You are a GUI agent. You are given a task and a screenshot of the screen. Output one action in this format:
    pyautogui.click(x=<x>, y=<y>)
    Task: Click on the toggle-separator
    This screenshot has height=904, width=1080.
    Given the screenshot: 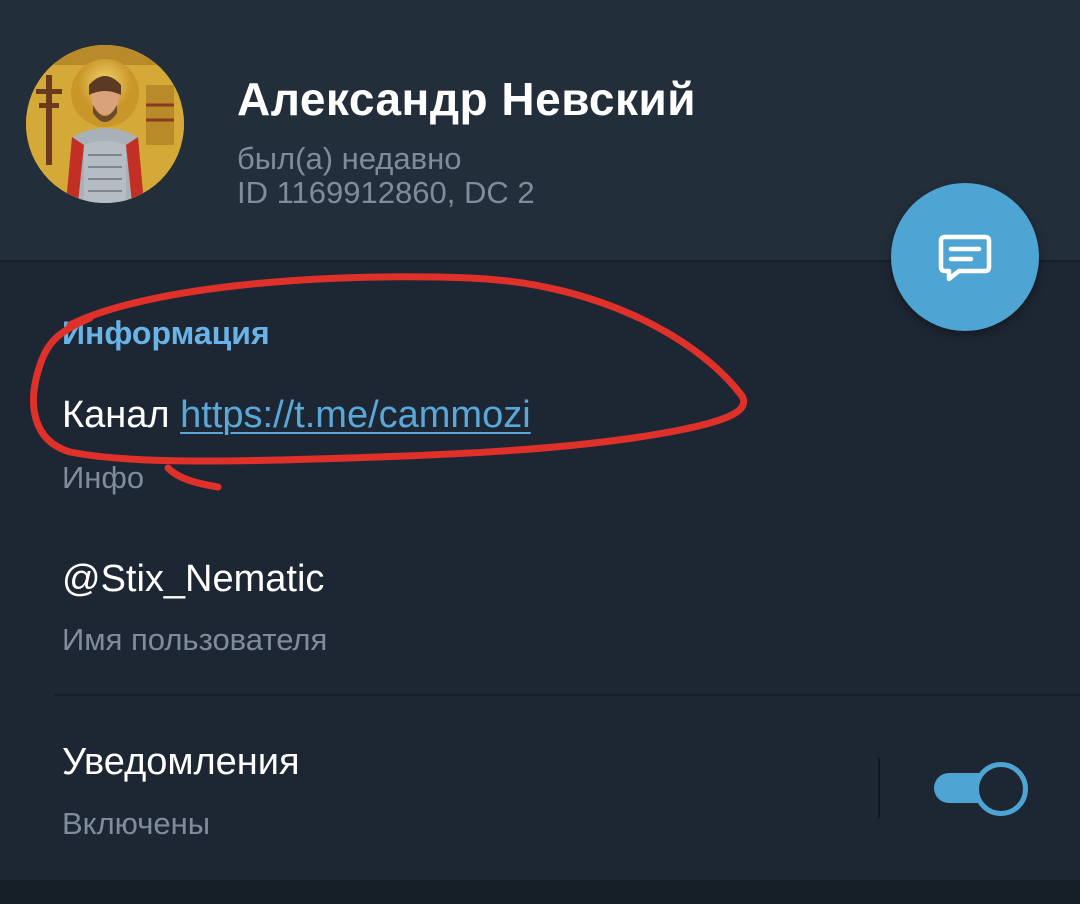 What is the action you would take?
    pyautogui.click(x=879, y=788)
    